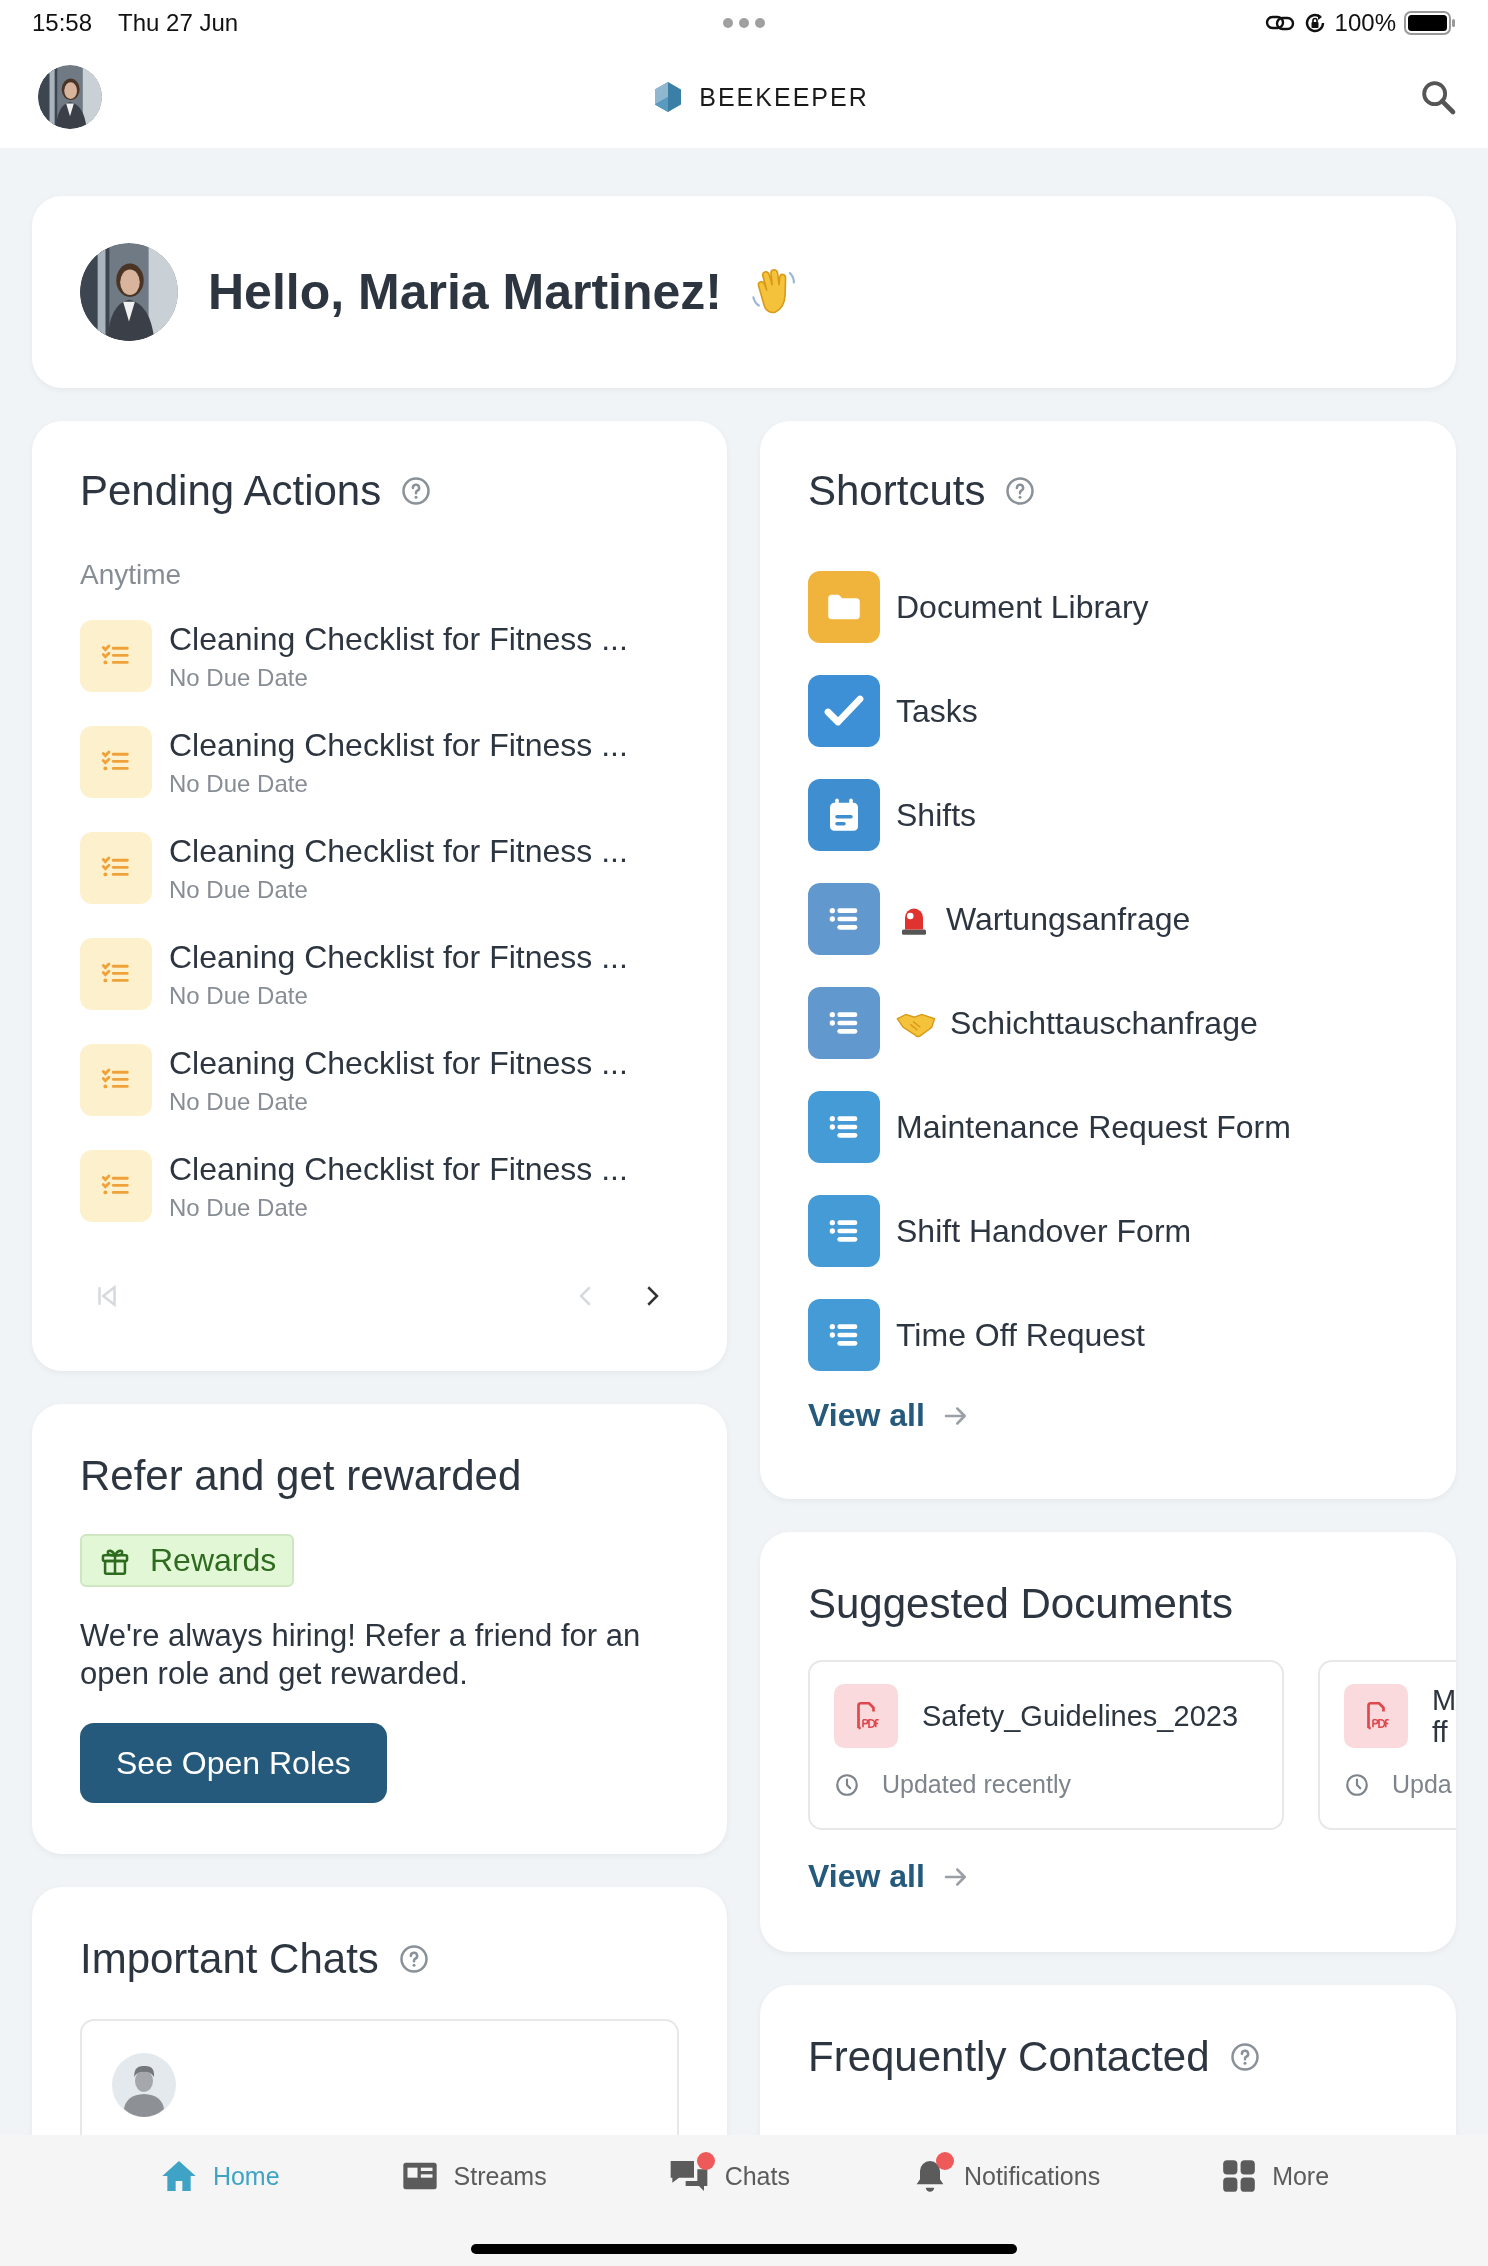 This screenshot has height=2266, width=1488. What do you see at coordinates (1080, 1716) in the screenshot?
I see `document-name: Safety_Guidelines_2023` at bounding box center [1080, 1716].